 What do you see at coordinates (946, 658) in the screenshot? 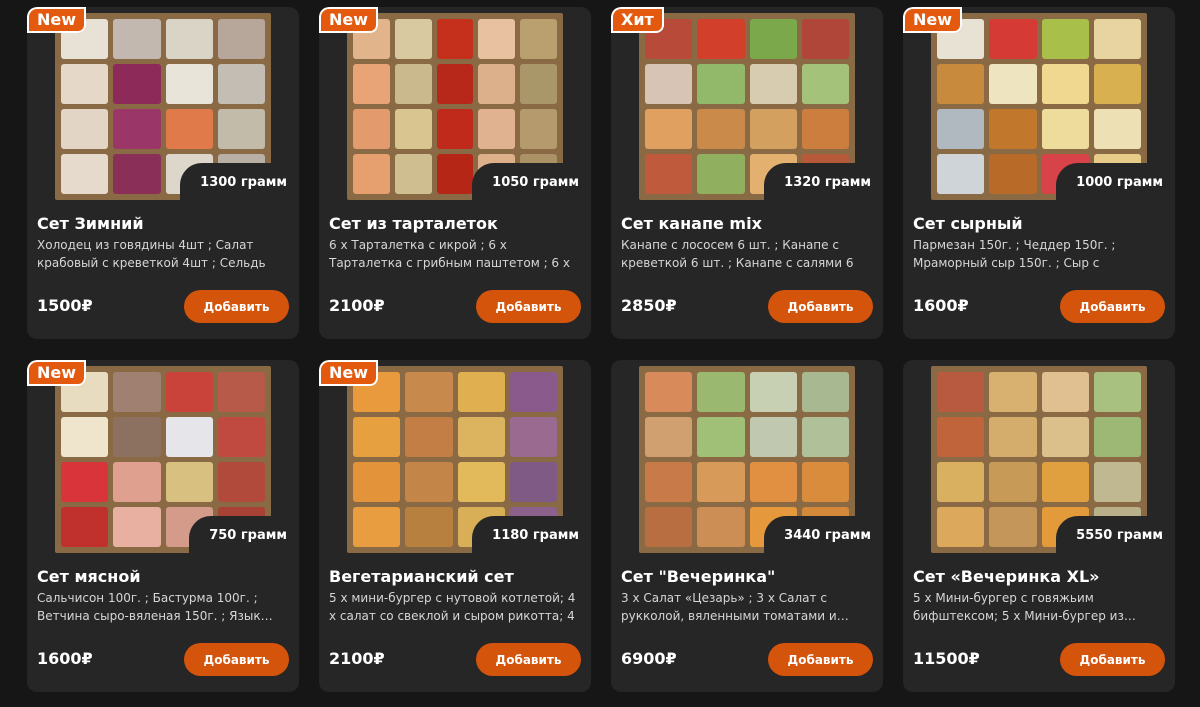
I see `product-price: 11500₽` at bounding box center [946, 658].